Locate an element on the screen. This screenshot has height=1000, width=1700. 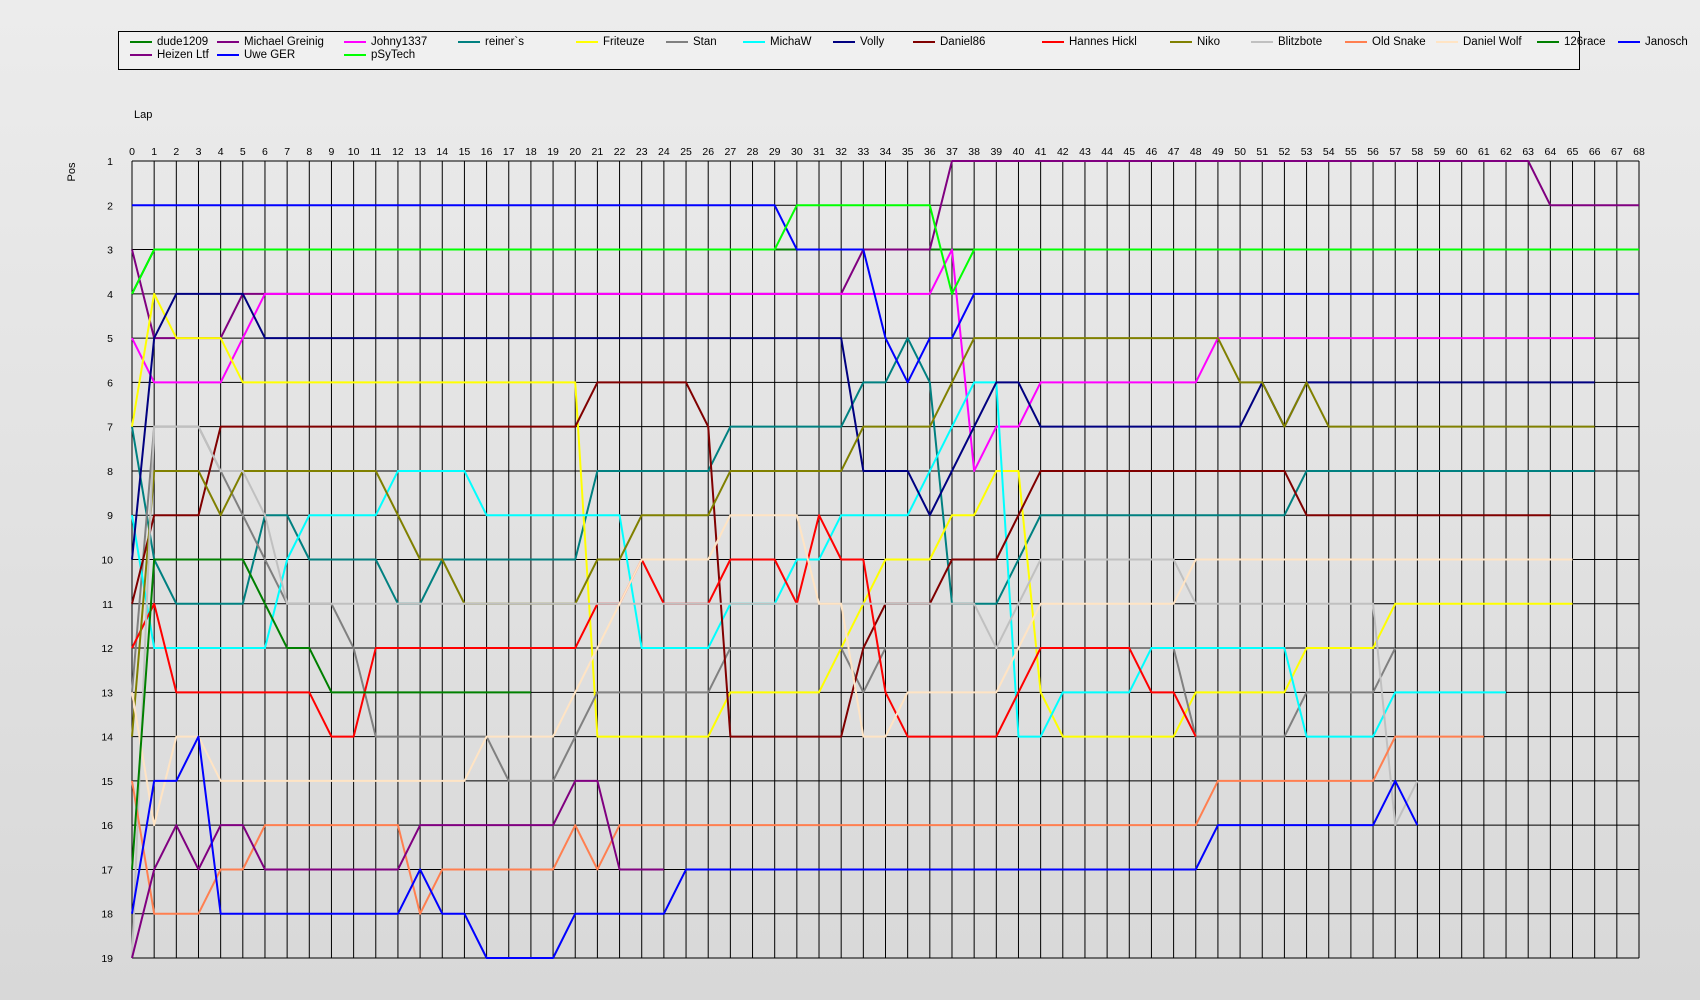
x-tick-label: 62 is located at coordinates (1506, 152).